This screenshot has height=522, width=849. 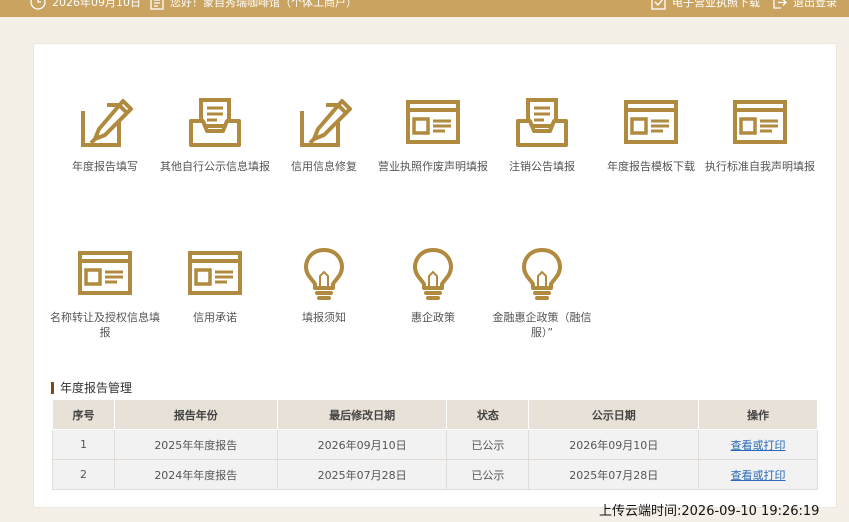 What do you see at coordinates (651, 166) in the screenshot?
I see `func-label: 年度报告模板下载` at bounding box center [651, 166].